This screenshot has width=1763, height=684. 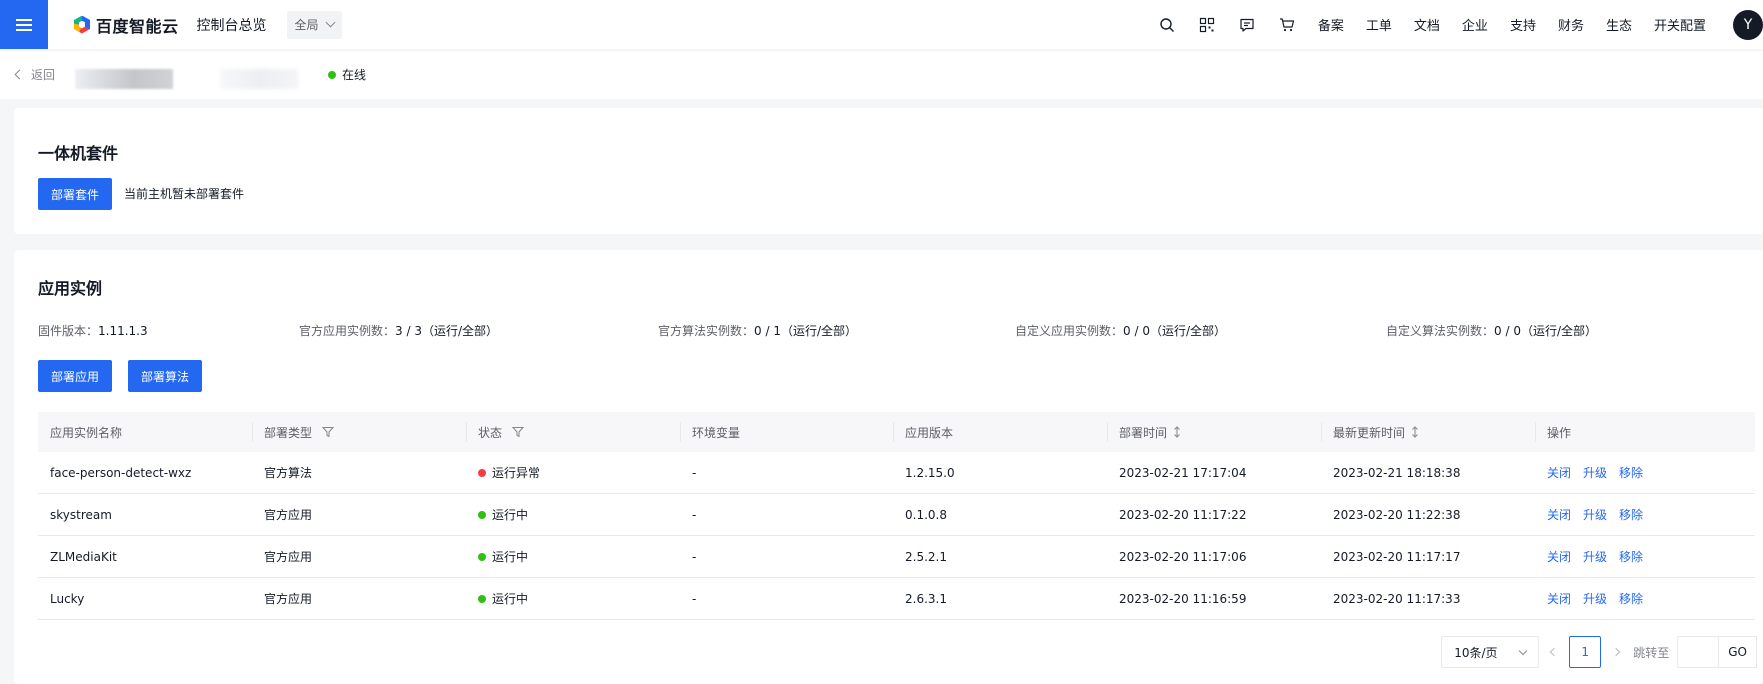 What do you see at coordinates (758, 331) in the screenshot?
I see `stat-official-algos: 官方算法实例数：0 / 1（运行/全部）` at bounding box center [758, 331].